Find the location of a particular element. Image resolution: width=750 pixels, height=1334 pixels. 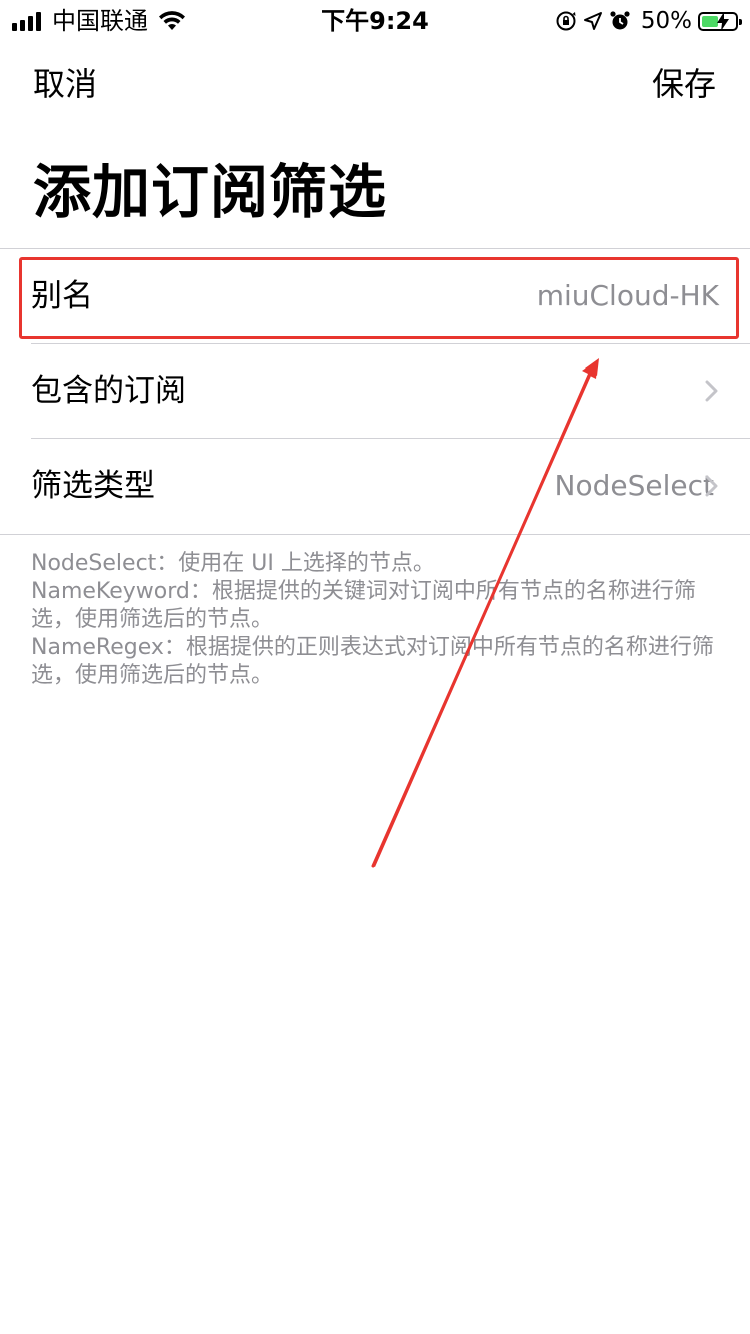

red-arrow-annotation is located at coordinates (485, 613).